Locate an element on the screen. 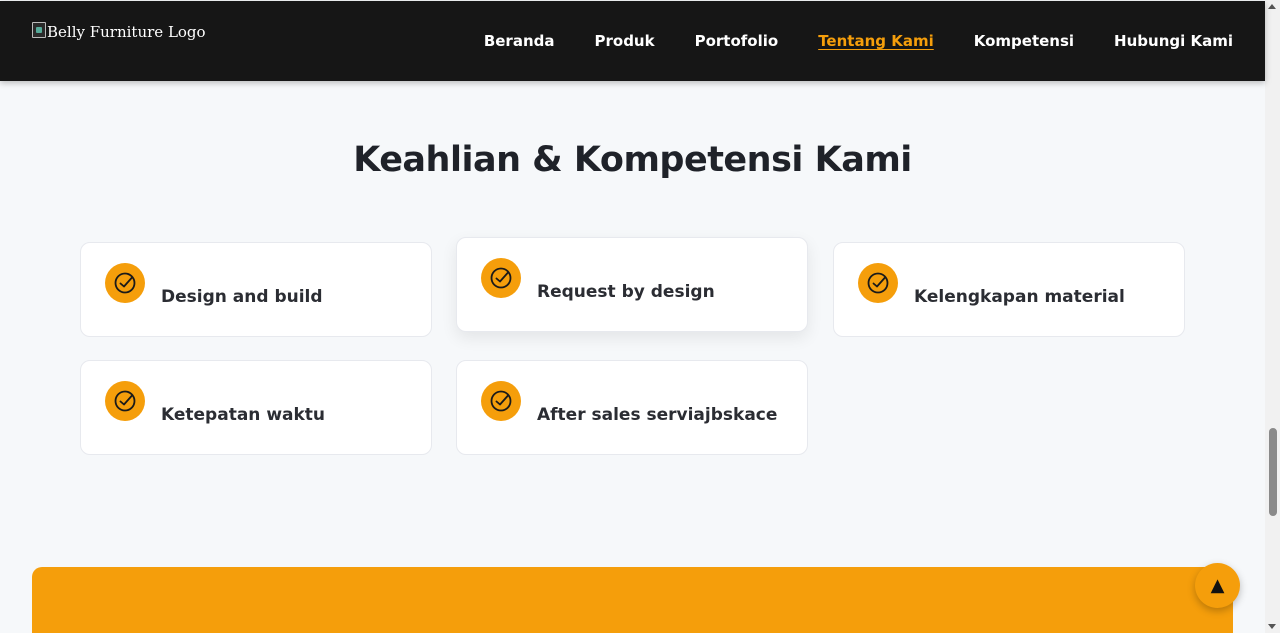 The height and width of the screenshot is (633, 1280). competency-card: Design and build is located at coordinates (256, 289).